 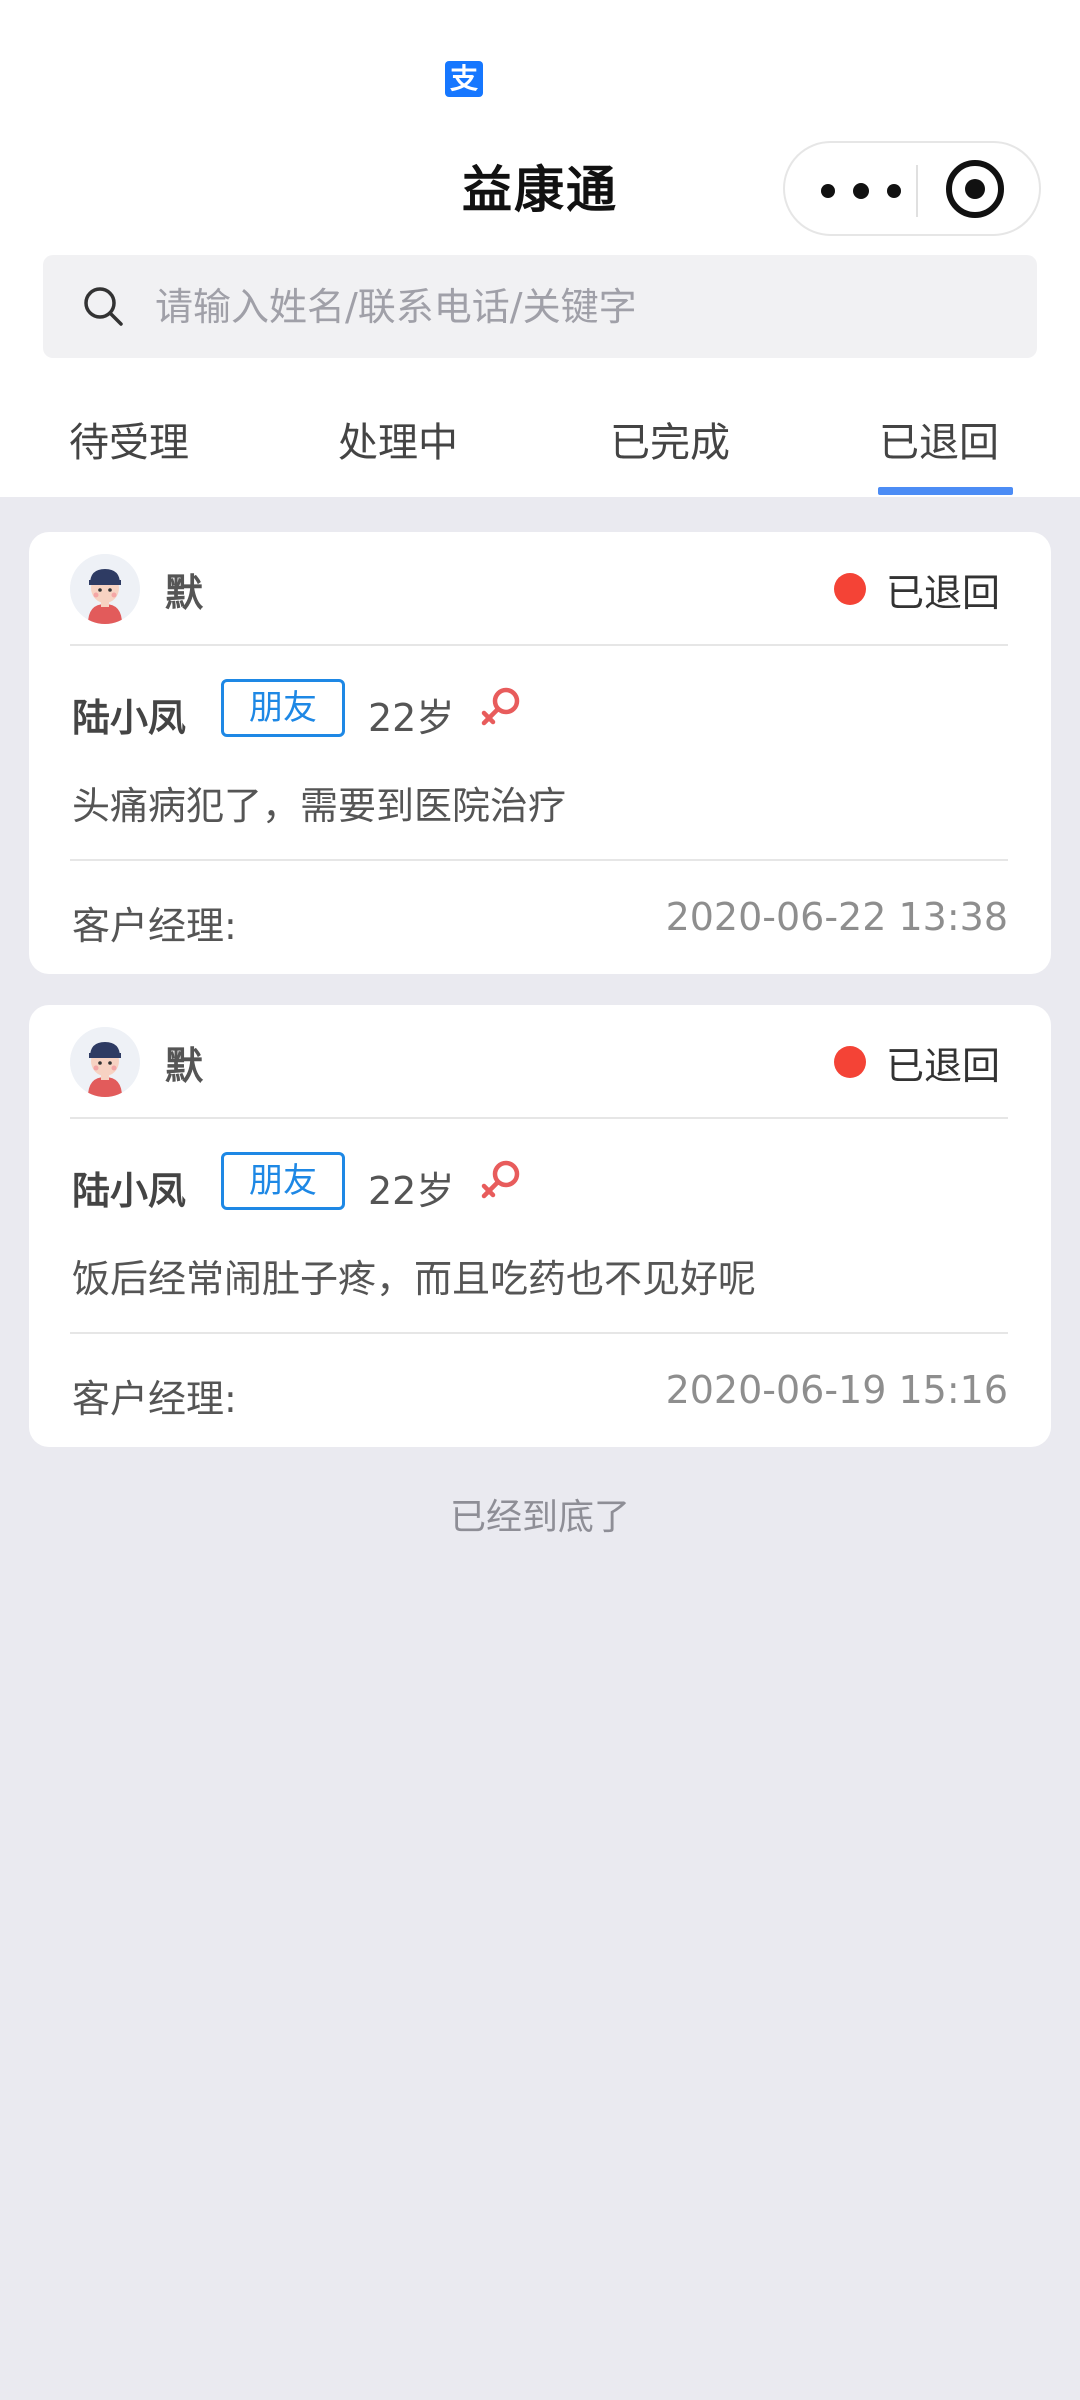 I want to click on mini-program-capsule, so click(x=912, y=188).